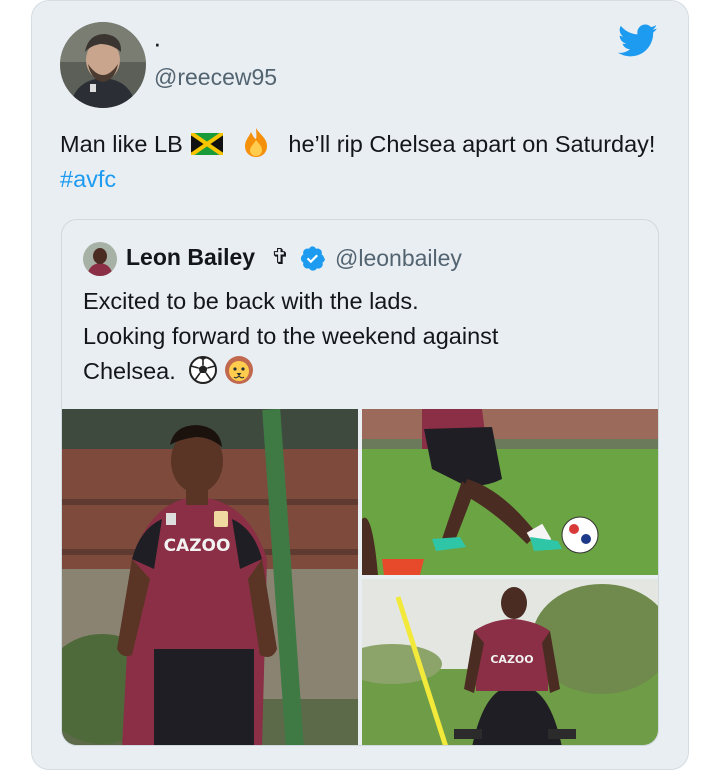 The image size is (720, 770). Describe the element at coordinates (207, 143) in the screenshot. I see `jamaica-flag-icon` at that location.